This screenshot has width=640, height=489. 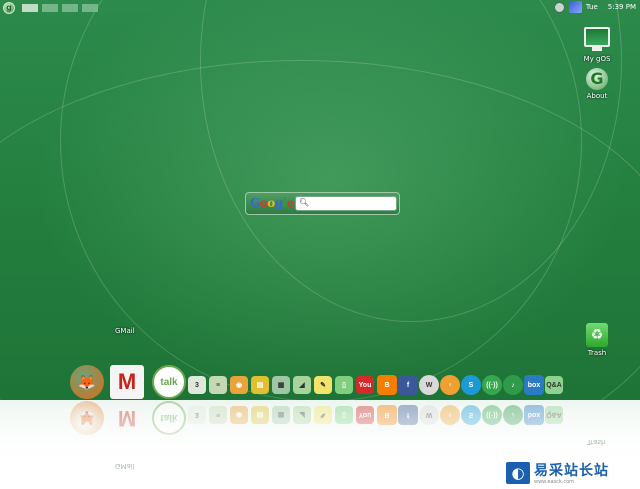 I want to click on dock-gmail-icon: M, so click(x=127, y=382).